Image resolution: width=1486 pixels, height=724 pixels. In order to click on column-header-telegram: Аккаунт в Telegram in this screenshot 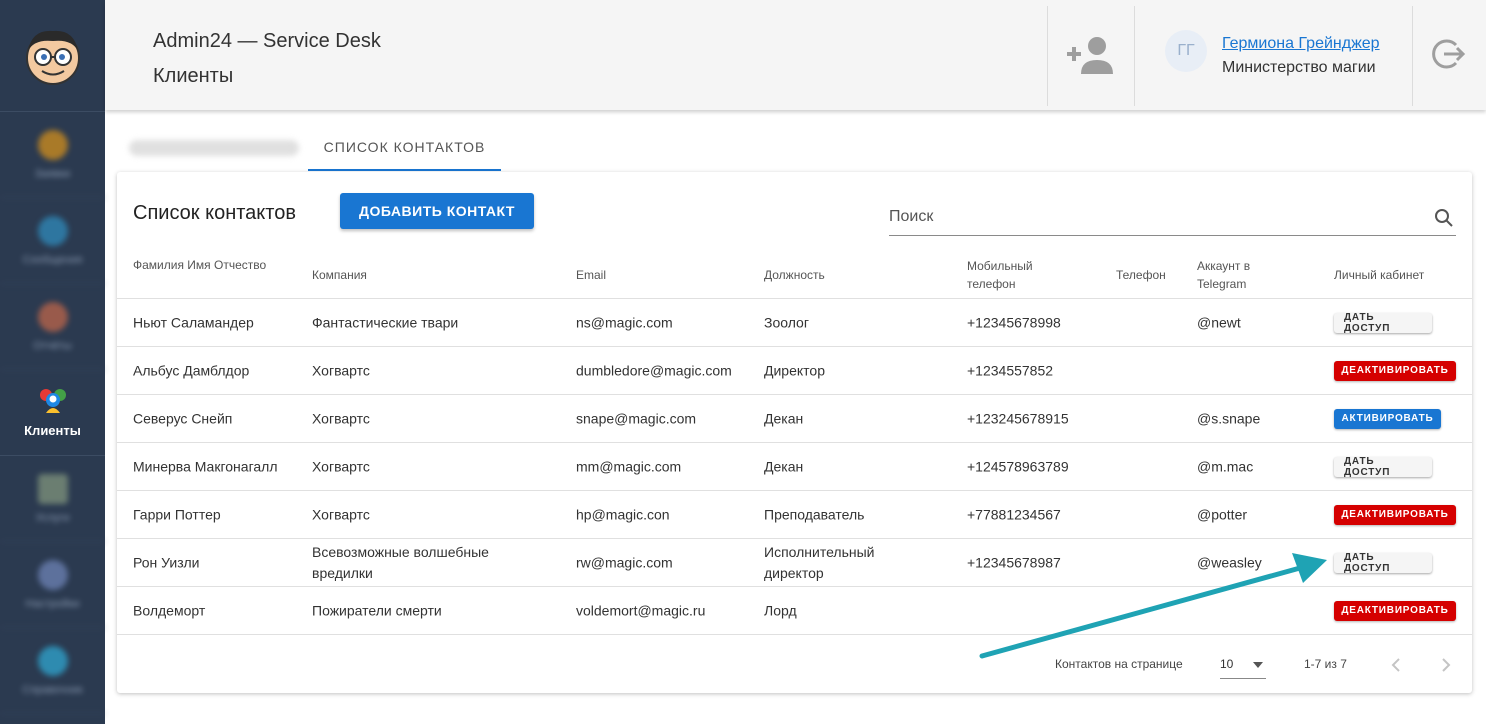, I will do `click(1237, 275)`.